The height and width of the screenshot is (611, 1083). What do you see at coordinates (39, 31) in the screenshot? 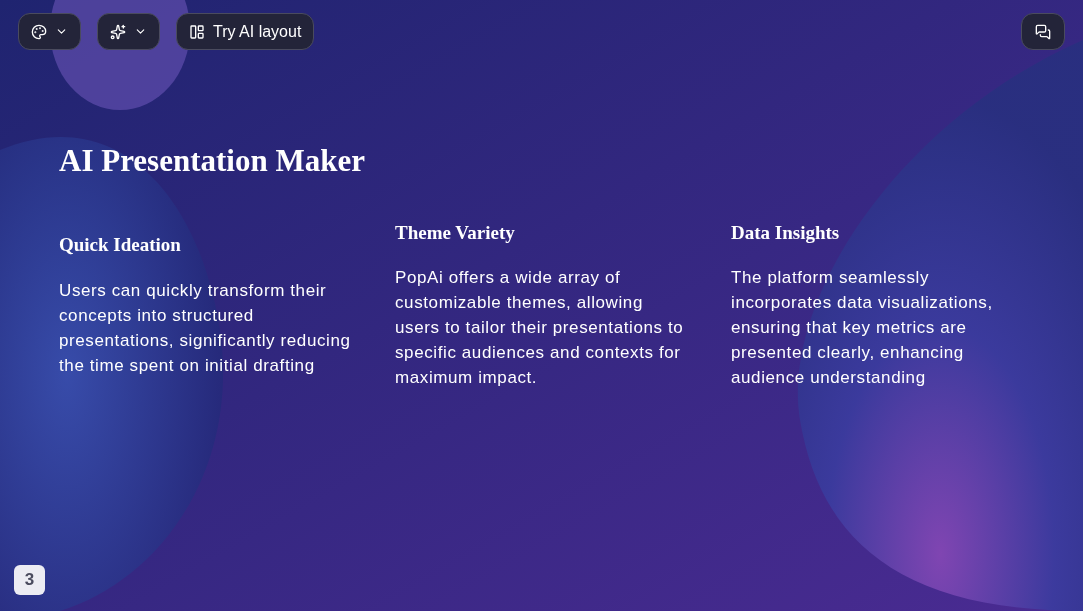
I see `palette-icon` at bounding box center [39, 31].